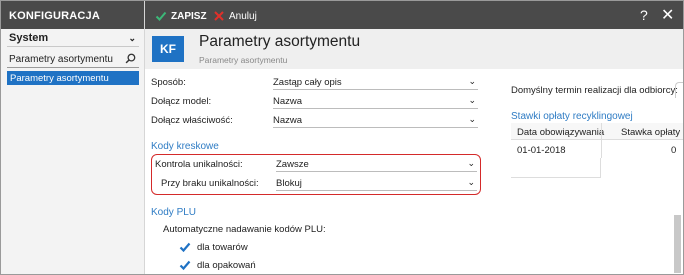  I want to click on kontrola-select: Zawsze ⌄, so click(376, 164).